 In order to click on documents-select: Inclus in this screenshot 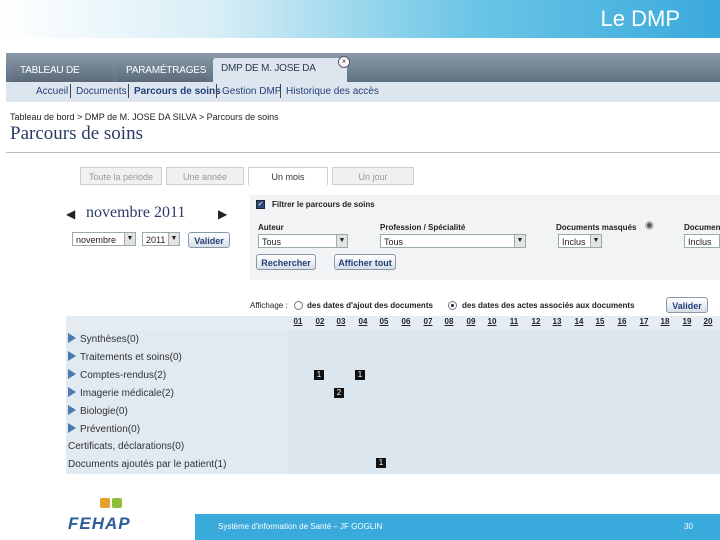, I will do `click(702, 241)`.